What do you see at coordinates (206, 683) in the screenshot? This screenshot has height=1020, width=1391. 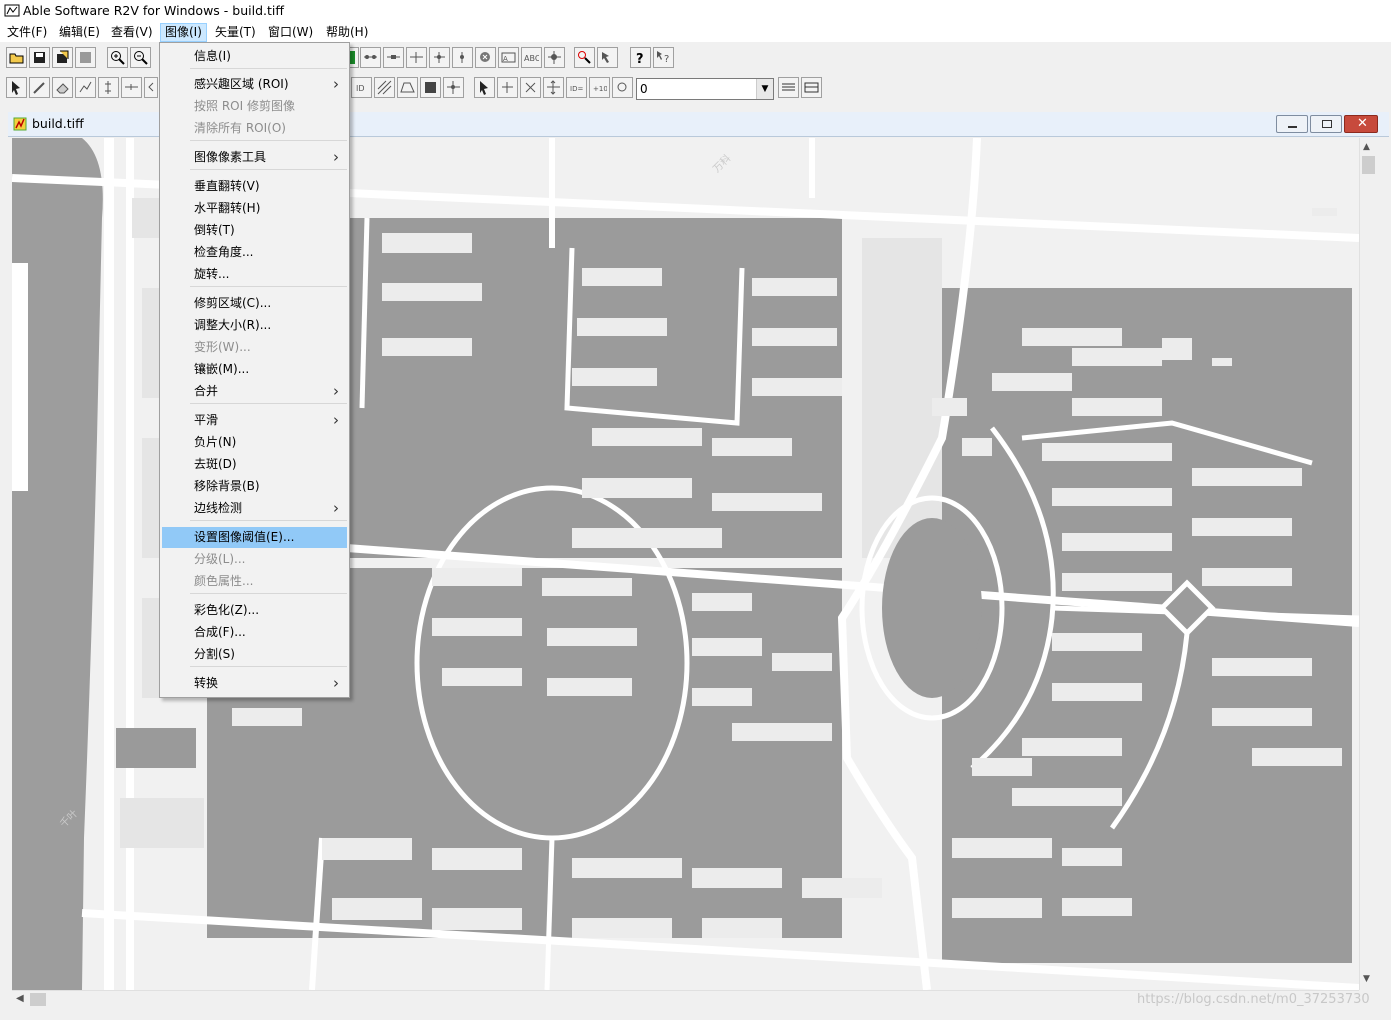 I see `menu-item-label: 转换` at bounding box center [206, 683].